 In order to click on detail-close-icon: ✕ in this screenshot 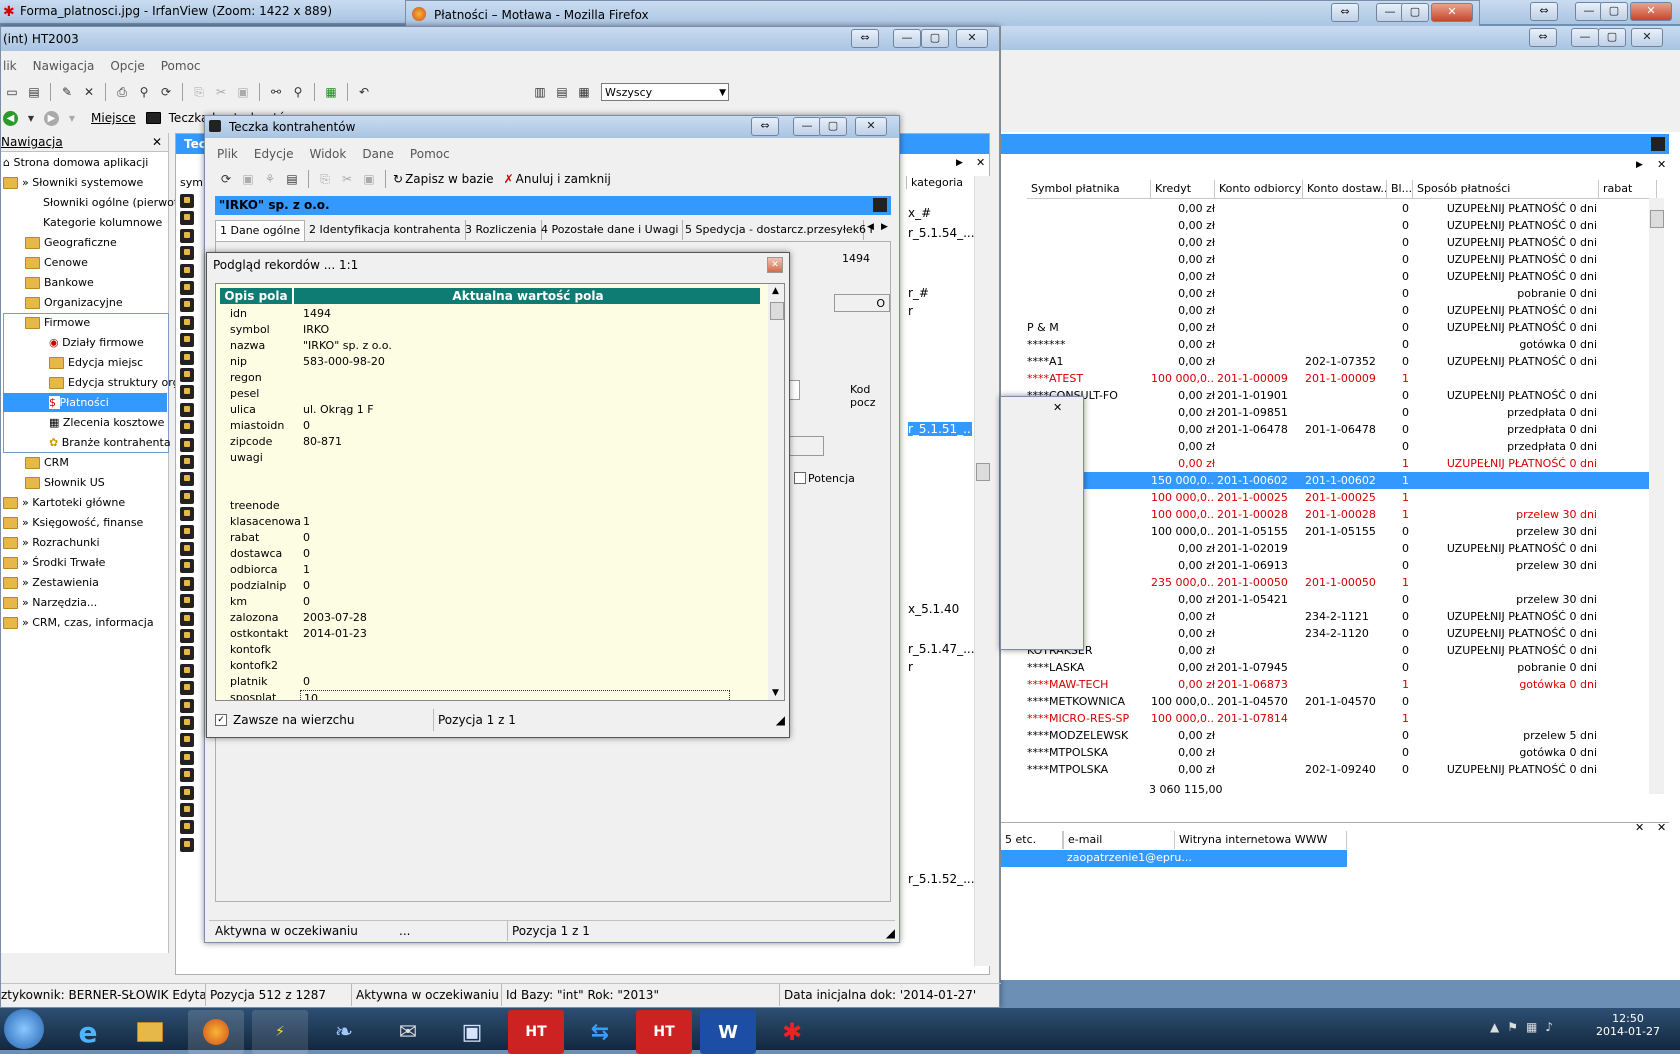, I will do `click(1639, 827)`.